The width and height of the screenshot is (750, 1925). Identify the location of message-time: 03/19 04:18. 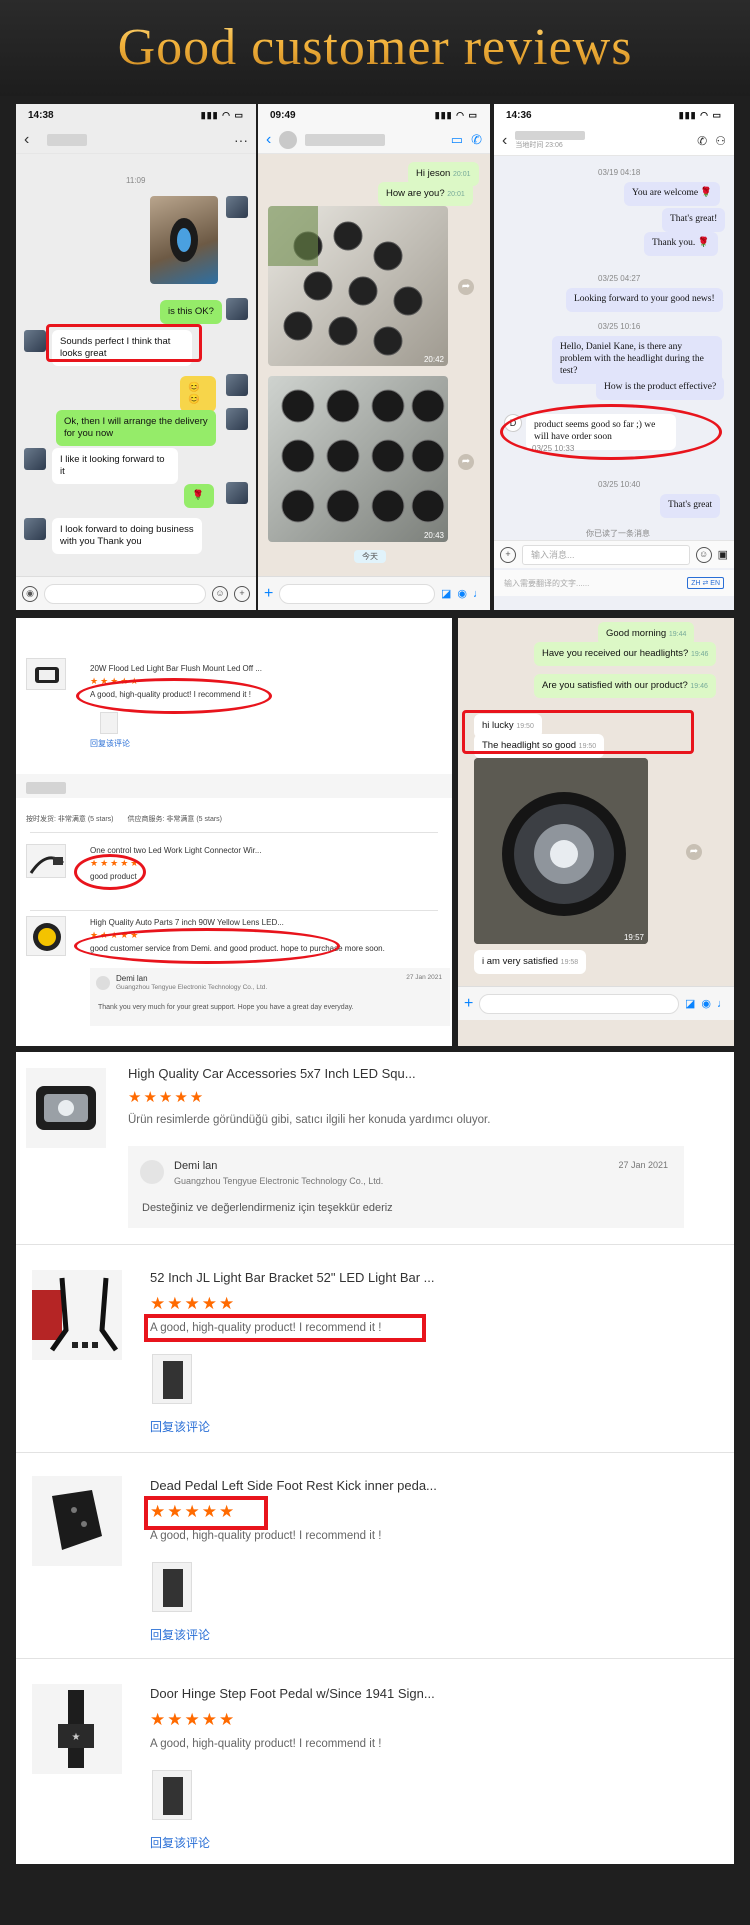
(619, 172).